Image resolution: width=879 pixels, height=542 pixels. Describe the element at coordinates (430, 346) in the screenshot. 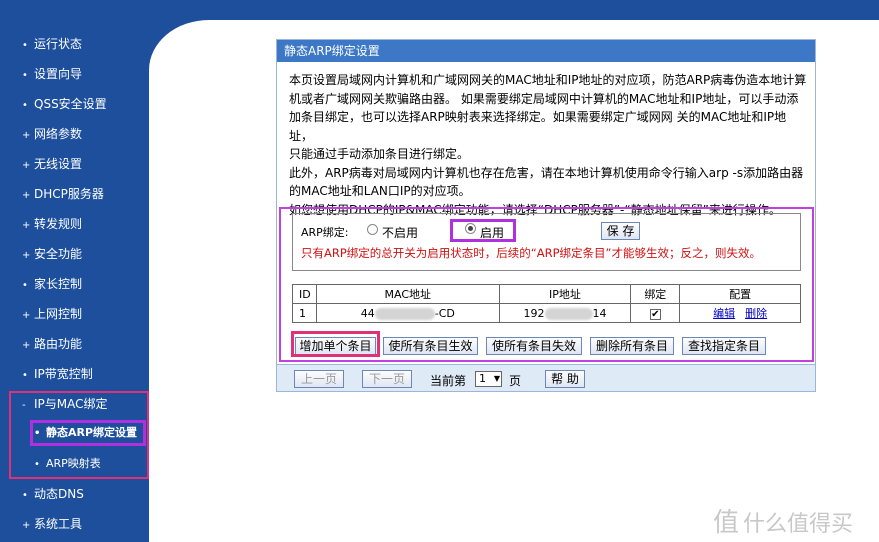

I see `enable-all-button: 使所有条目生效` at that location.